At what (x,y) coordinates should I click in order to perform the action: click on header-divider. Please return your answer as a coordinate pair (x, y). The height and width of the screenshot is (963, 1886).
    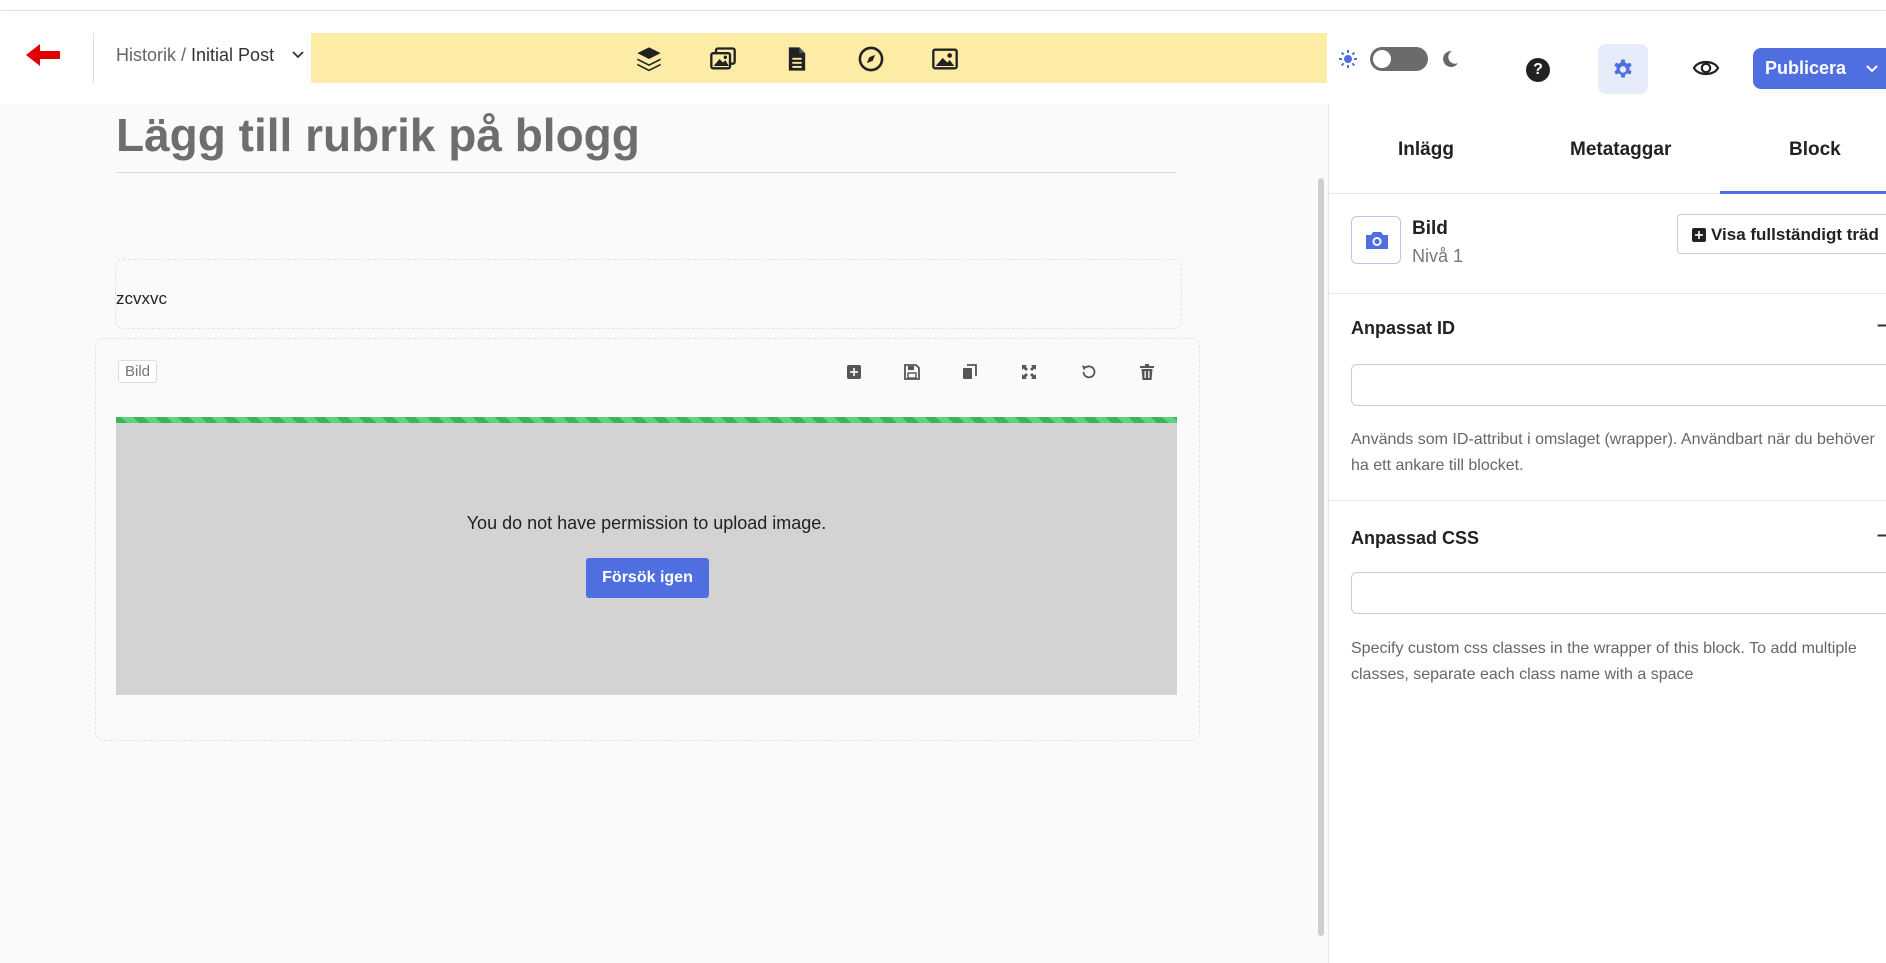
    Looking at the image, I should click on (93, 58).